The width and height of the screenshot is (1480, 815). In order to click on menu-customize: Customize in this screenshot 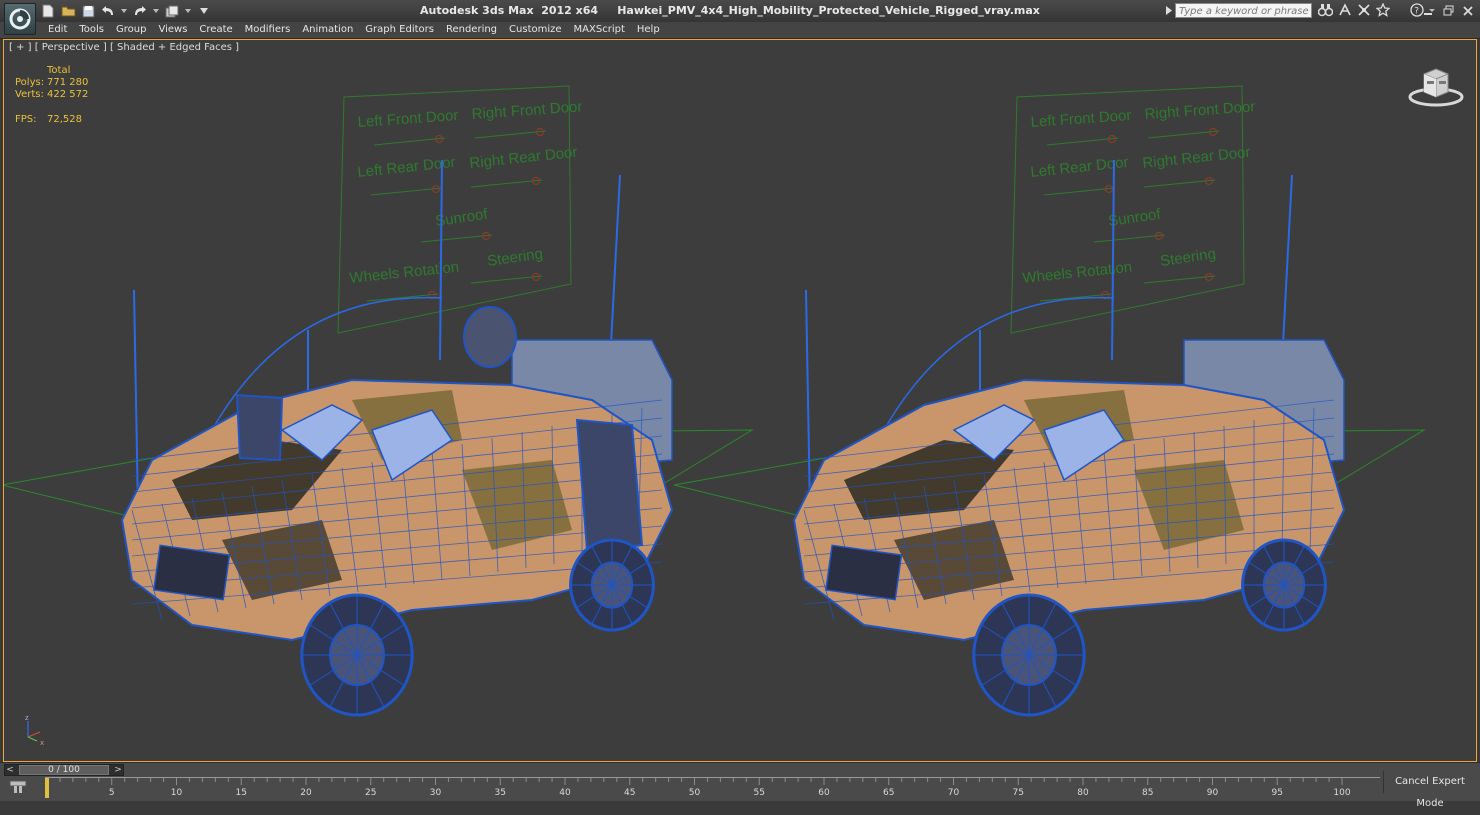, I will do `click(535, 30)`.